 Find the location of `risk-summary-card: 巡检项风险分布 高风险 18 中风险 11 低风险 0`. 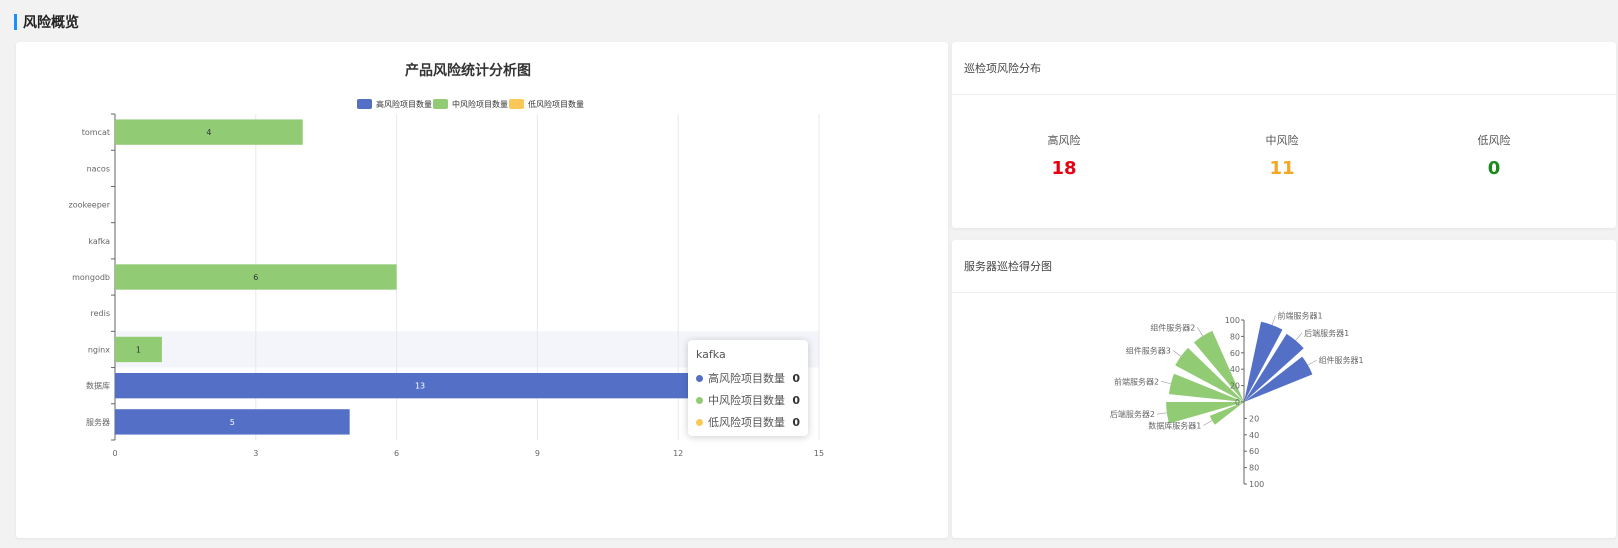

risk-summary-card: 巡检项风险分布 高风险 18 中风险 11 低风险 0 is located at coordinates (1284, 135).